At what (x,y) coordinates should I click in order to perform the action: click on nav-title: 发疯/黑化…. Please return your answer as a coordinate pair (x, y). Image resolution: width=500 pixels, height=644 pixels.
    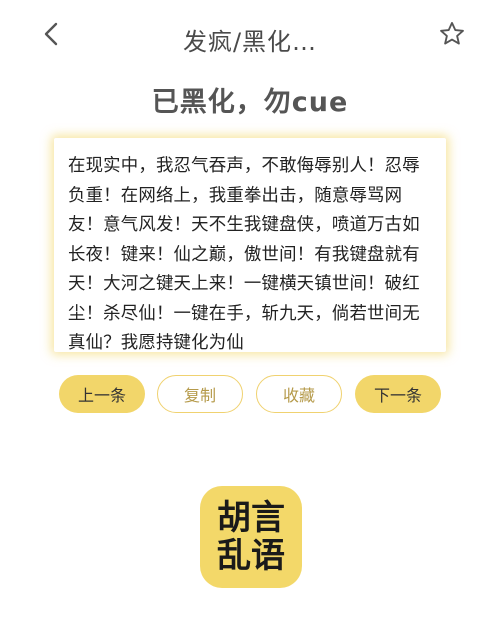
    Looking at the image, I should click on (250, 42).